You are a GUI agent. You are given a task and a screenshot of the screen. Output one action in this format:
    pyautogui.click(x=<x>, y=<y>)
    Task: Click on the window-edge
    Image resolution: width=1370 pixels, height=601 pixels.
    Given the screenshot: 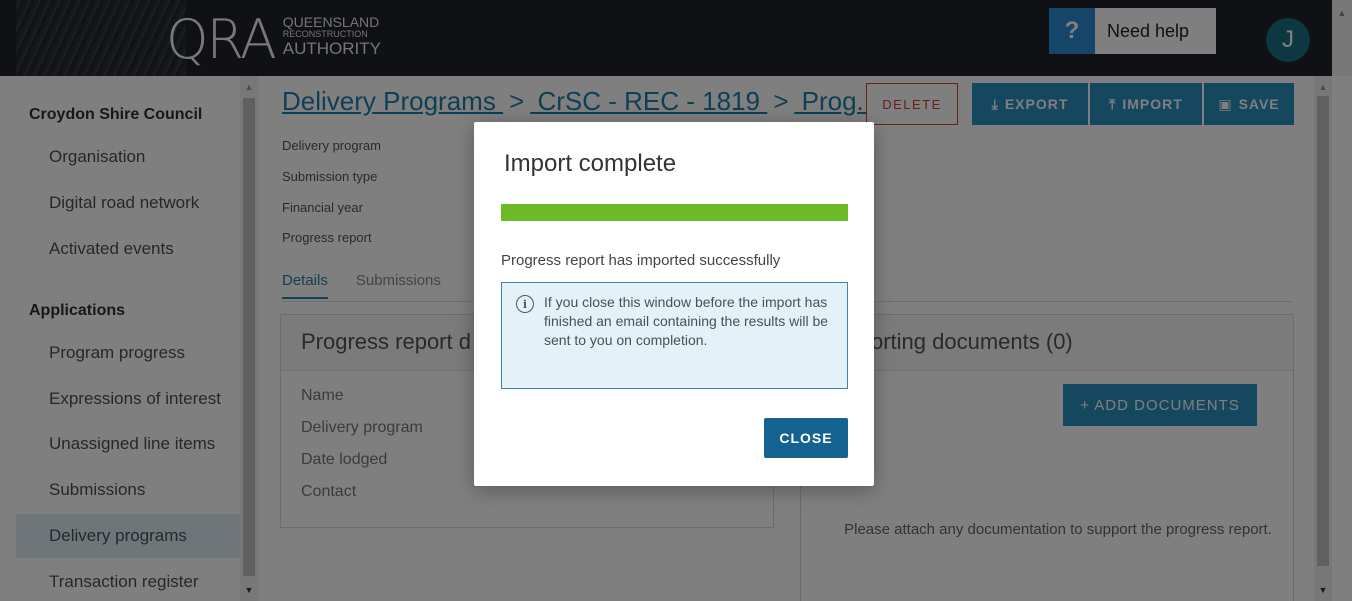 What is the action you would take?
    pyautogui.click(x=1361, y=300)
    